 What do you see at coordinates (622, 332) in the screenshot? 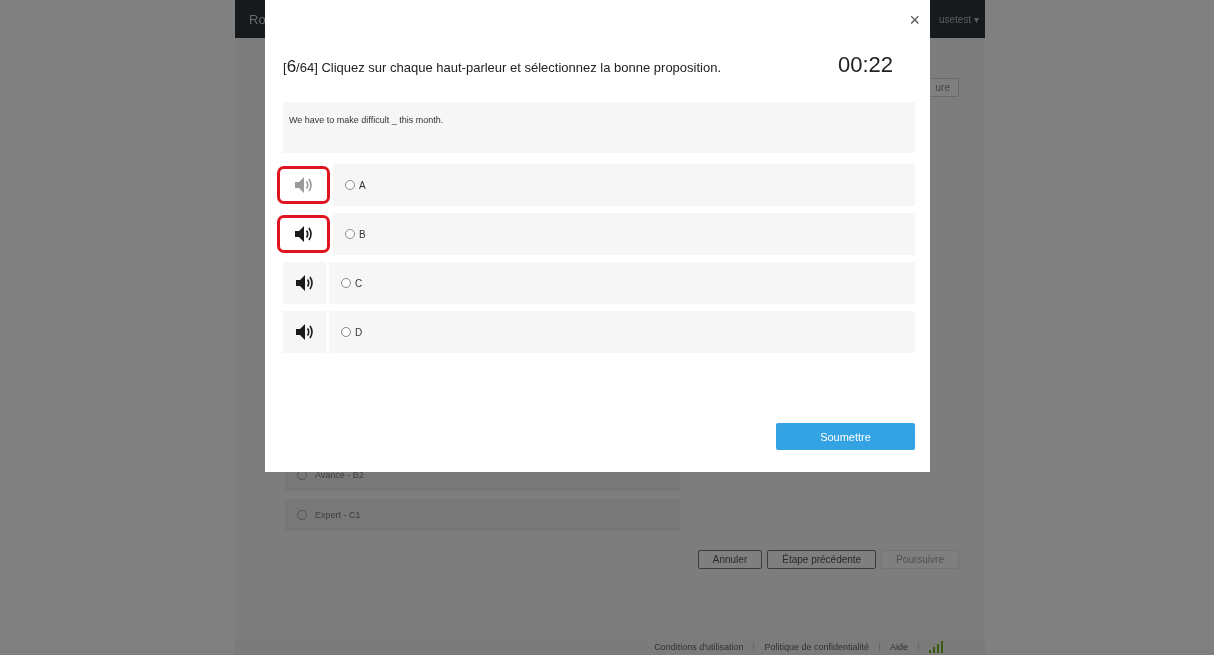
I see `answer-option: D` at bounding box center [622, 332].